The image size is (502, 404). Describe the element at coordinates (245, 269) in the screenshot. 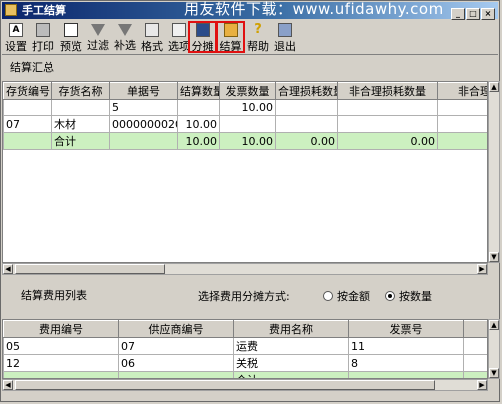

I see `summary-horizontal-scrollbar: ◀ ▶` at that location.